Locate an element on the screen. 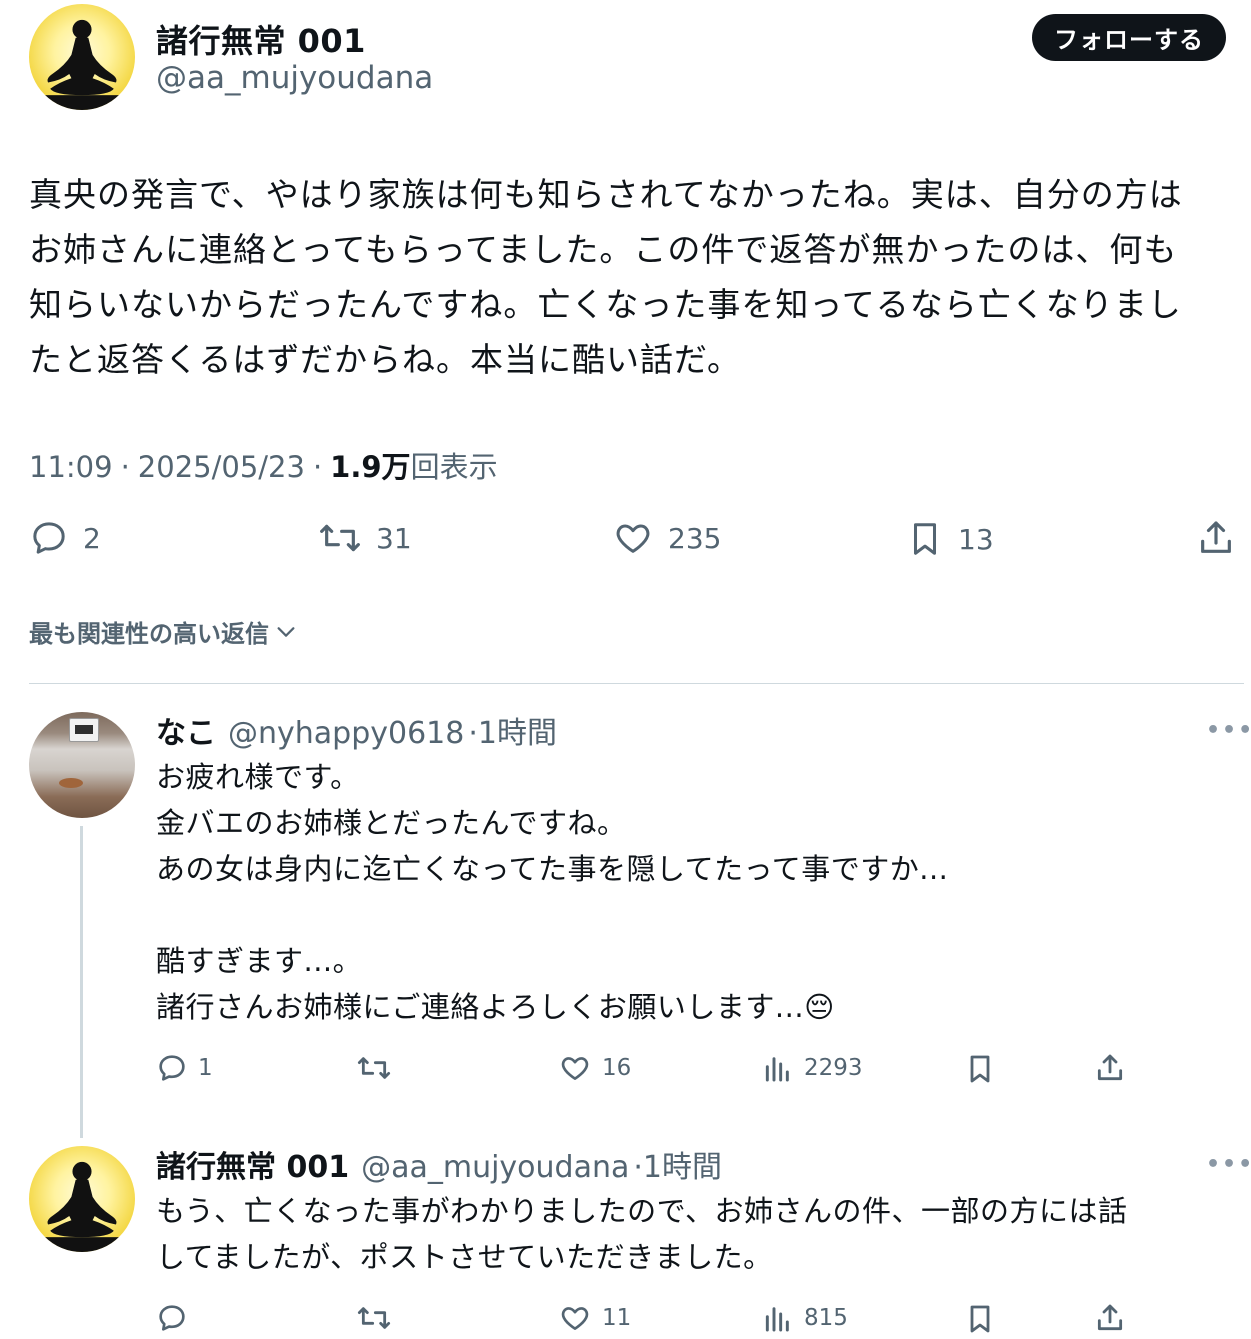 The image size is (1251, 1339). reply-sort-dropdown: 最も関連性の高い返信 is located at coordinates (163, 631).